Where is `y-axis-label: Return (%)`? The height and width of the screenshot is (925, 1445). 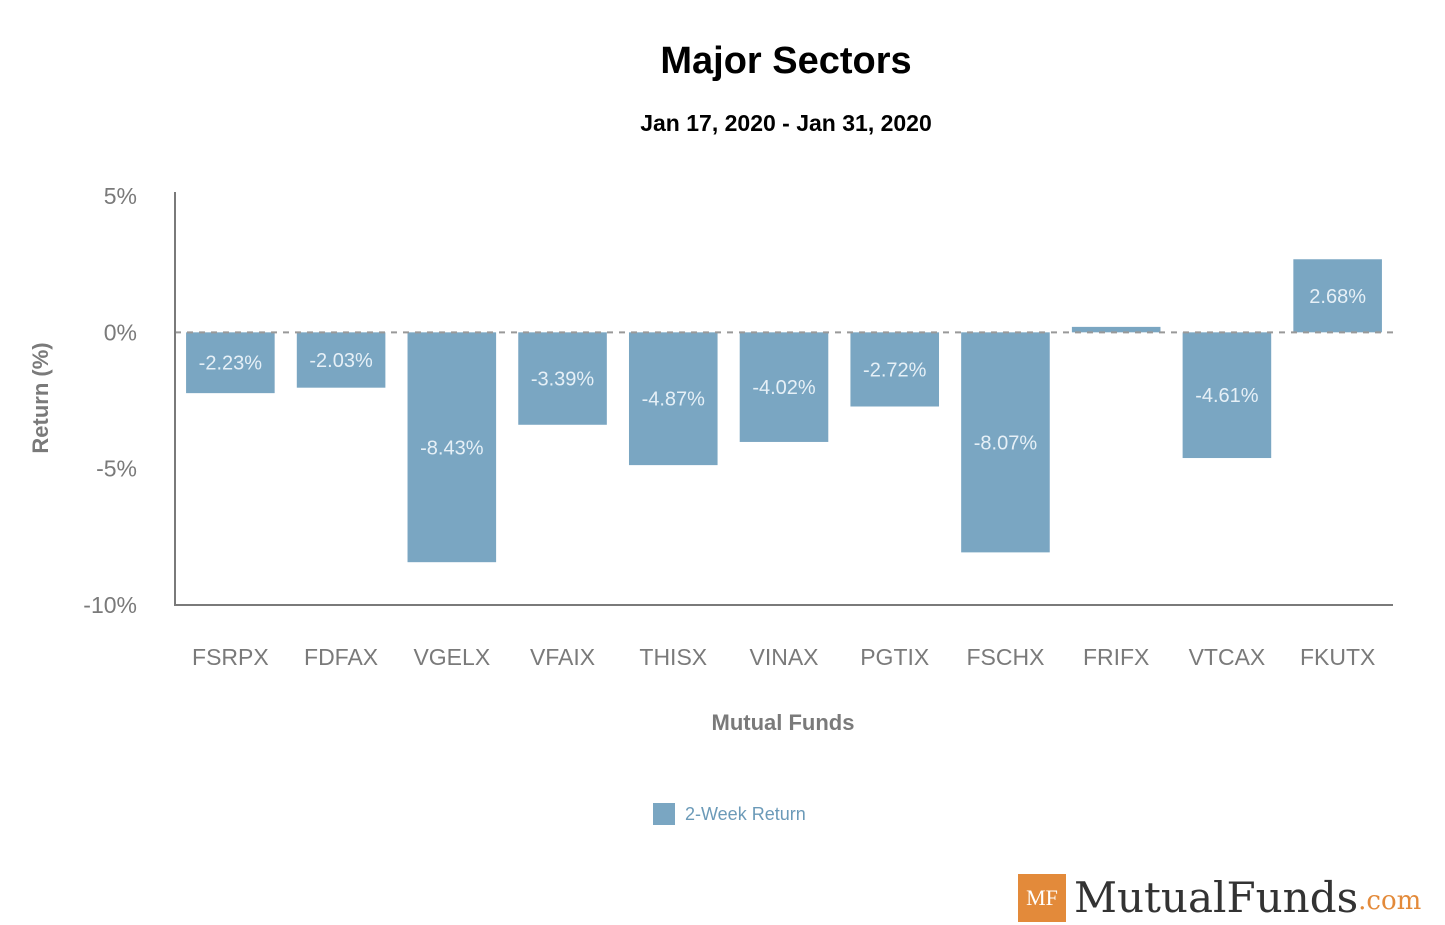
y-axis-label: Return (%) is located at coordinates (40, 397).